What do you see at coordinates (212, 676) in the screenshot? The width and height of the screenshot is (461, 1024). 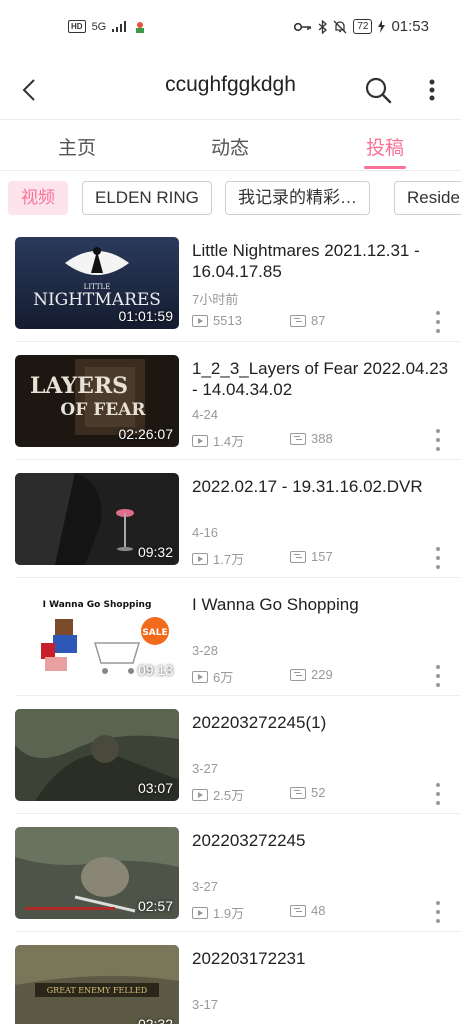 I see `play-count: 6万` at bounding box center [212, 676].